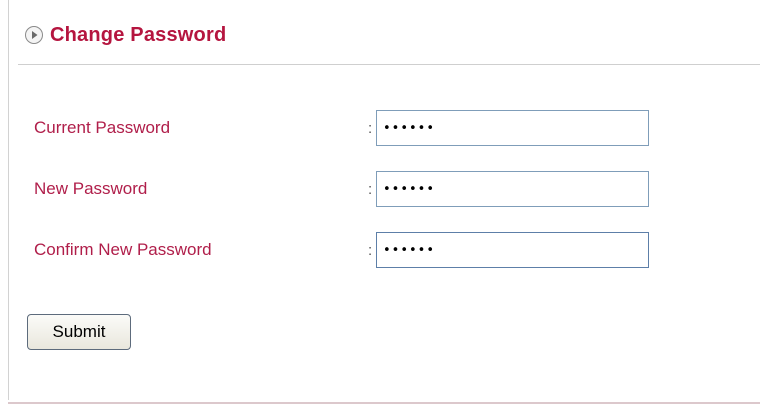 The width and height of the screenshot is (760, 407). I want to click on left-divider, so click(8, 200).